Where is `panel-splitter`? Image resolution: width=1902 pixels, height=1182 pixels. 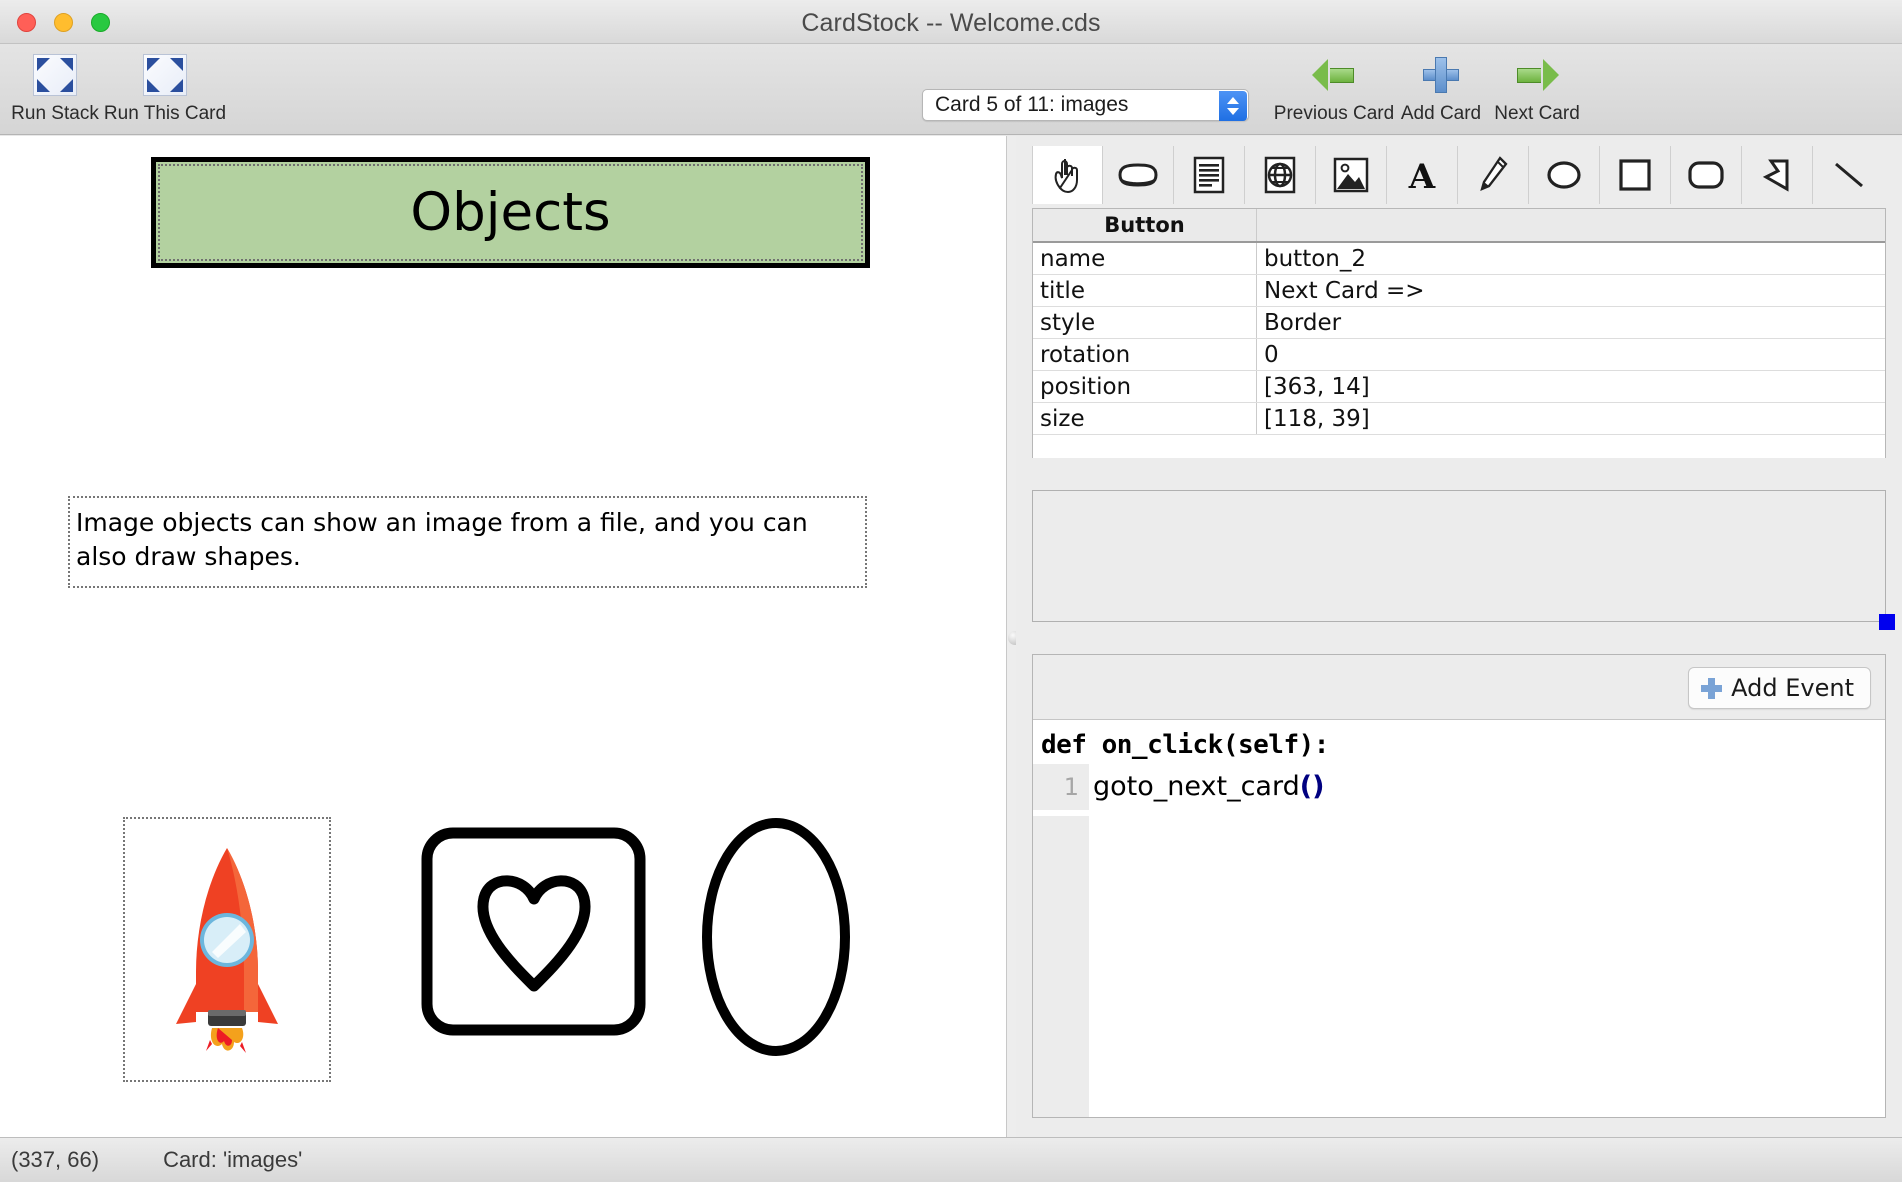 panel-splitter is located at coordinates (1014, 636).